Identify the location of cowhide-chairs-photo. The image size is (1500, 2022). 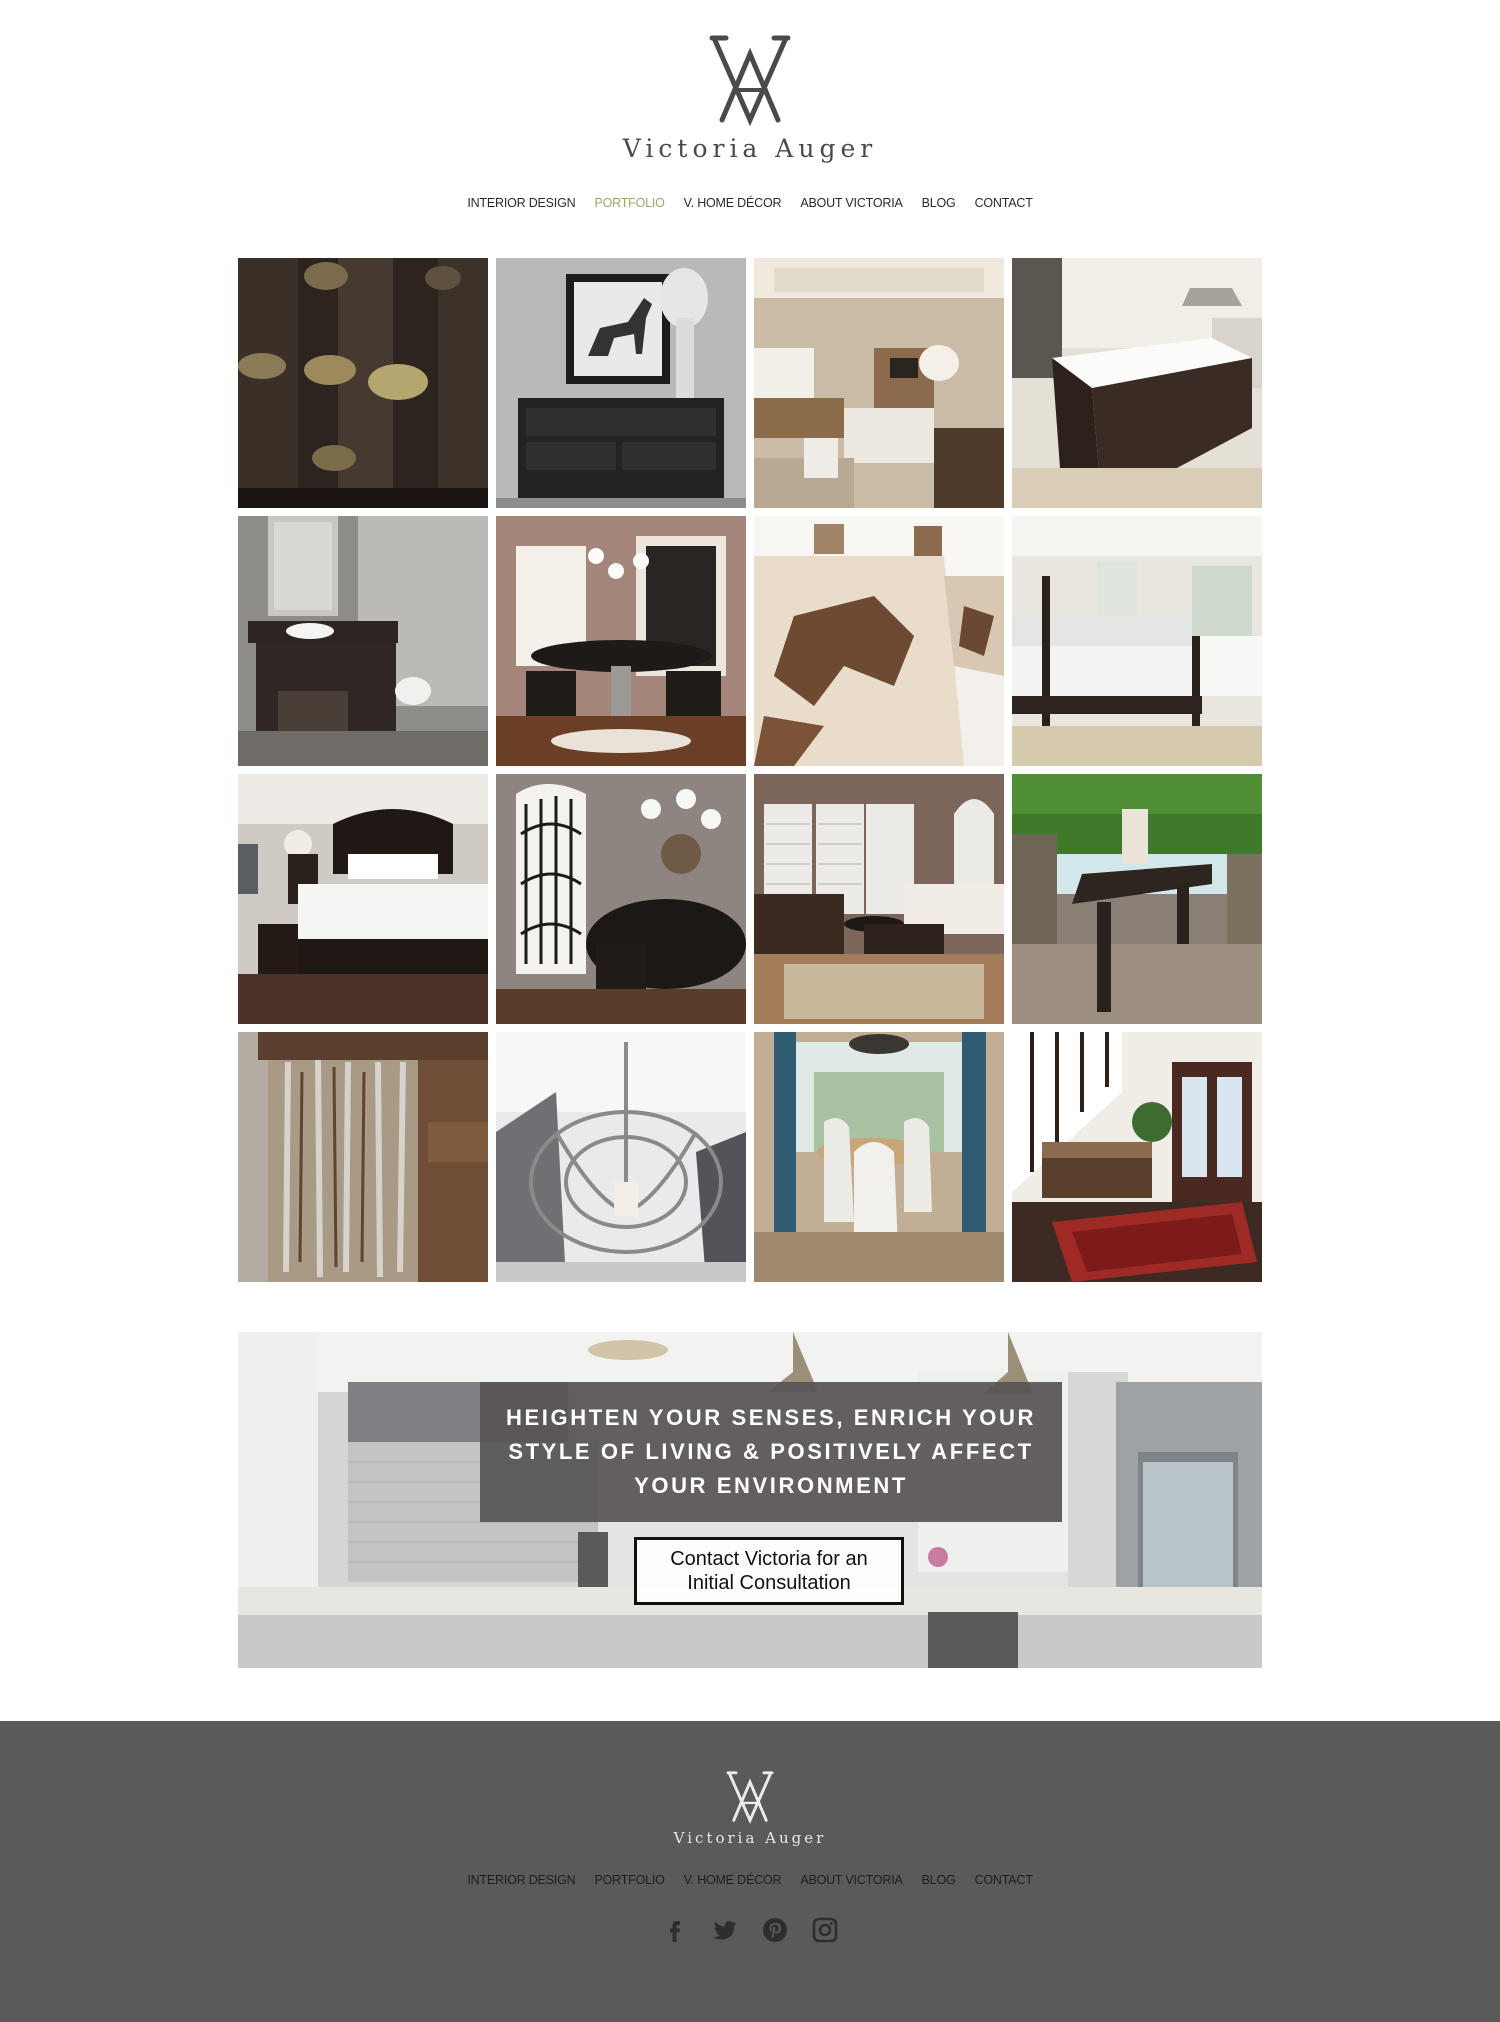
(879, 641).